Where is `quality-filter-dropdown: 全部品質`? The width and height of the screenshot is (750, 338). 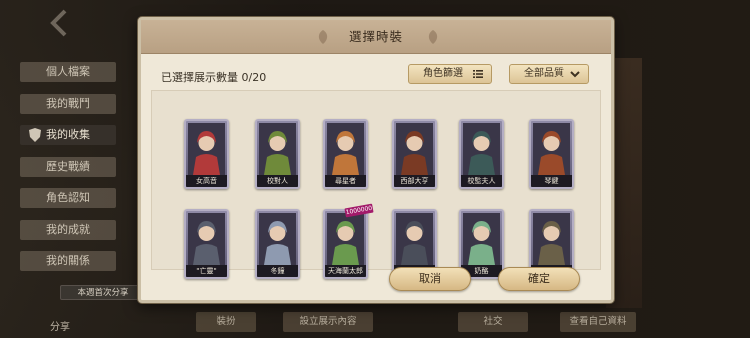 quality-filter-dropdown: 全部品質 is located at coordinates (549, 74).